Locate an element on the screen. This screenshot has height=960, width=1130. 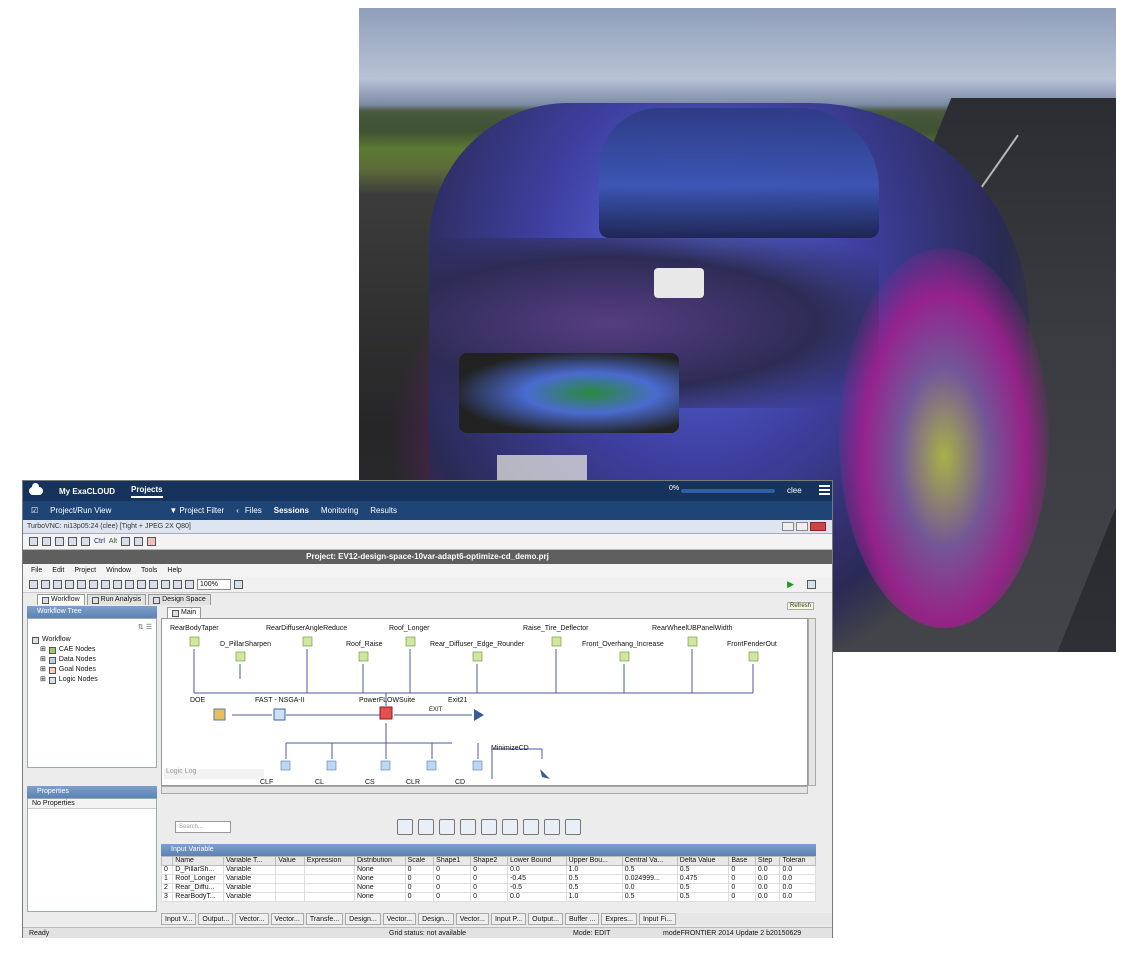
ctrl-key: Ctrl is located at coordinates (99, 541).